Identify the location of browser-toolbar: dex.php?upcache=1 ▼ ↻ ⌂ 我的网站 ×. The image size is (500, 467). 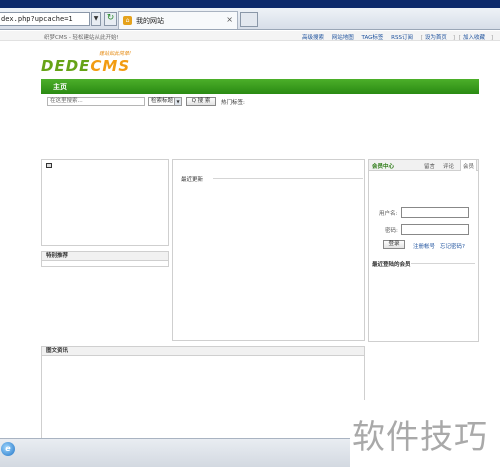
(250, 19).